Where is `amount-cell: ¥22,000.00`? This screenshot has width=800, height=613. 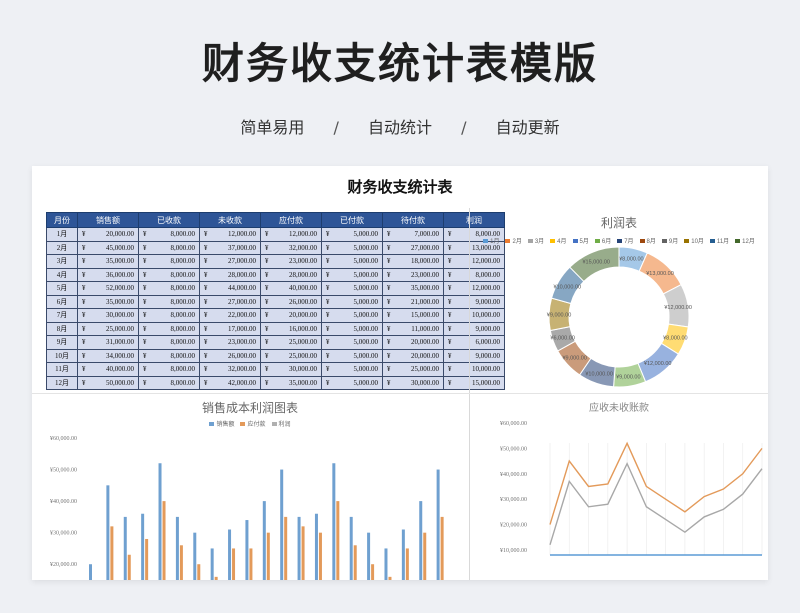
amount-cell: ¥22,000.00 is located at coordinates (230, 315).